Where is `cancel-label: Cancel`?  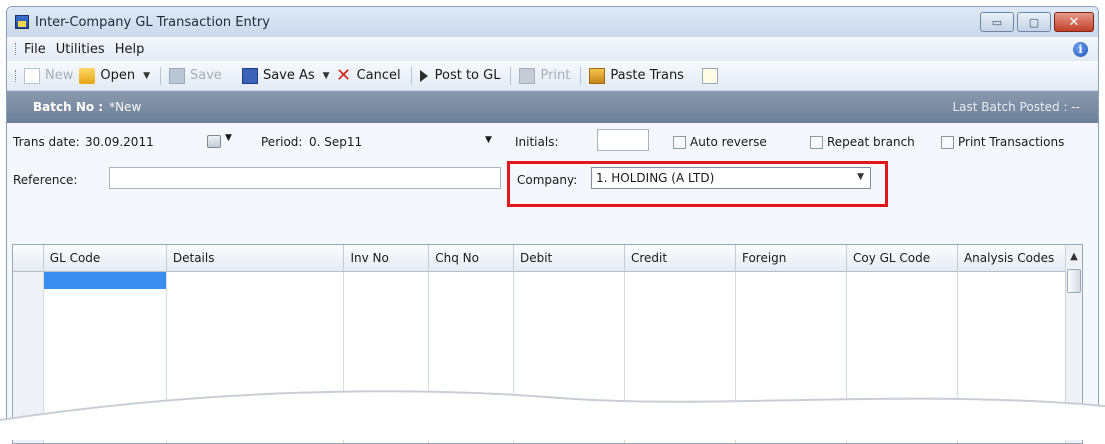 cancel-label: Cancel is located at coordinates (378, 75).